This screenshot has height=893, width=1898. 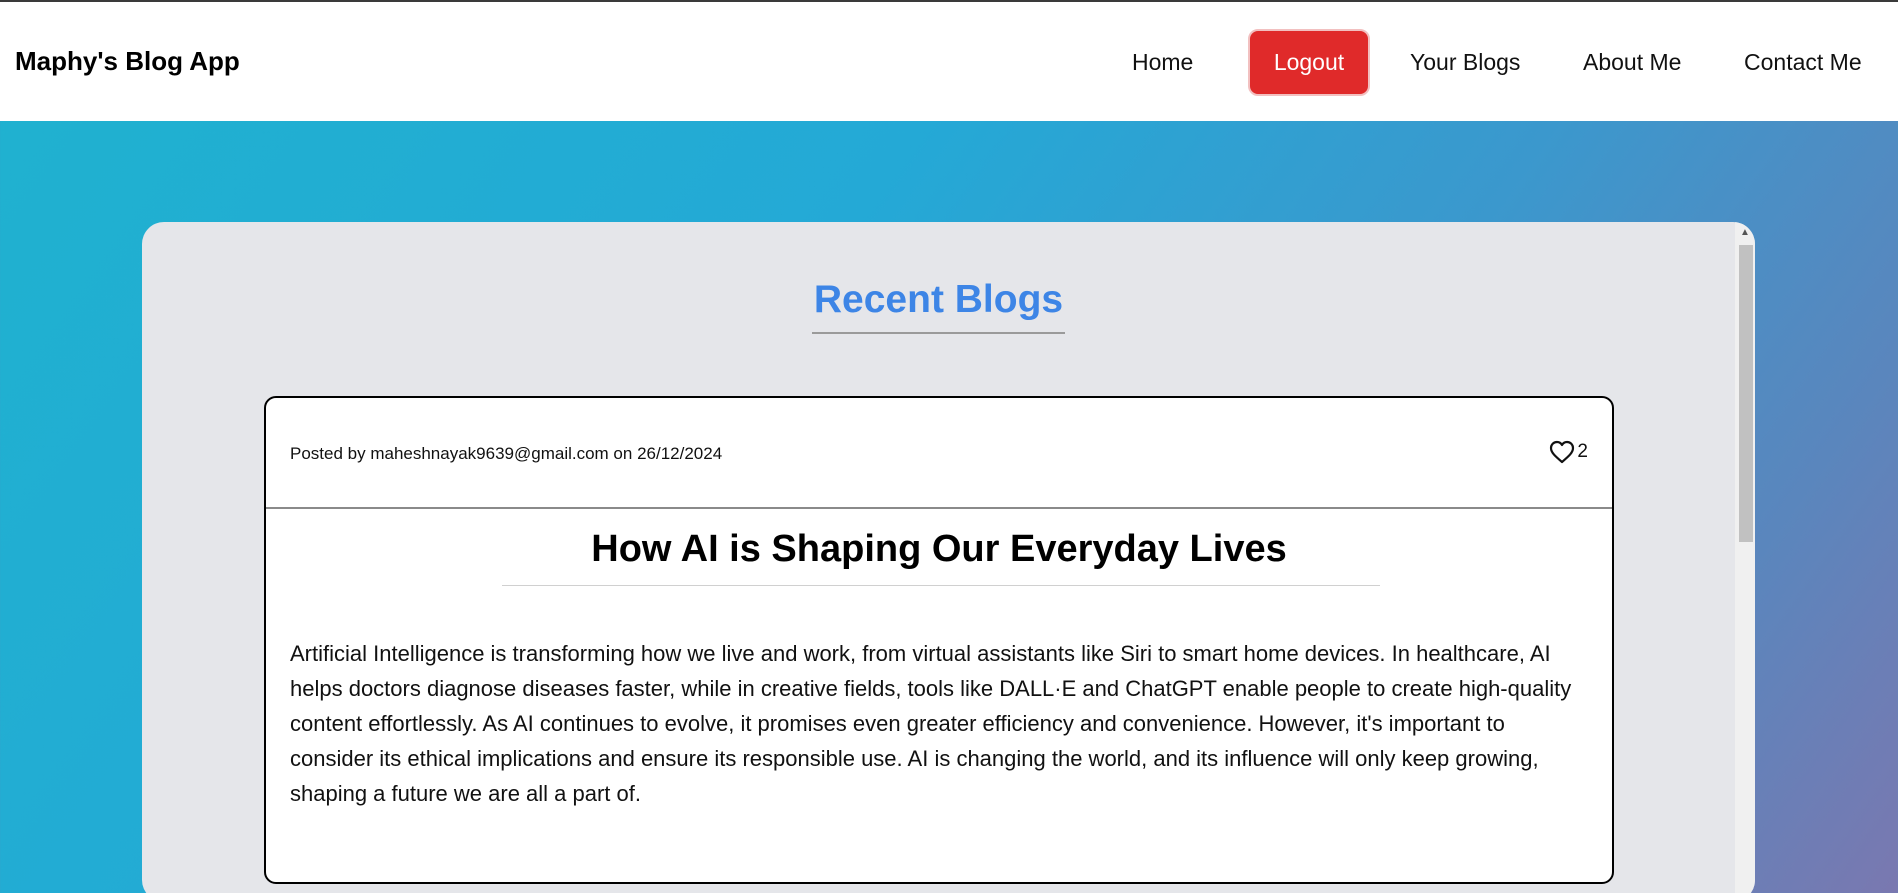 I want to click on recent-blogs-heading: Recent Blogs, so click(x=938, y=306).